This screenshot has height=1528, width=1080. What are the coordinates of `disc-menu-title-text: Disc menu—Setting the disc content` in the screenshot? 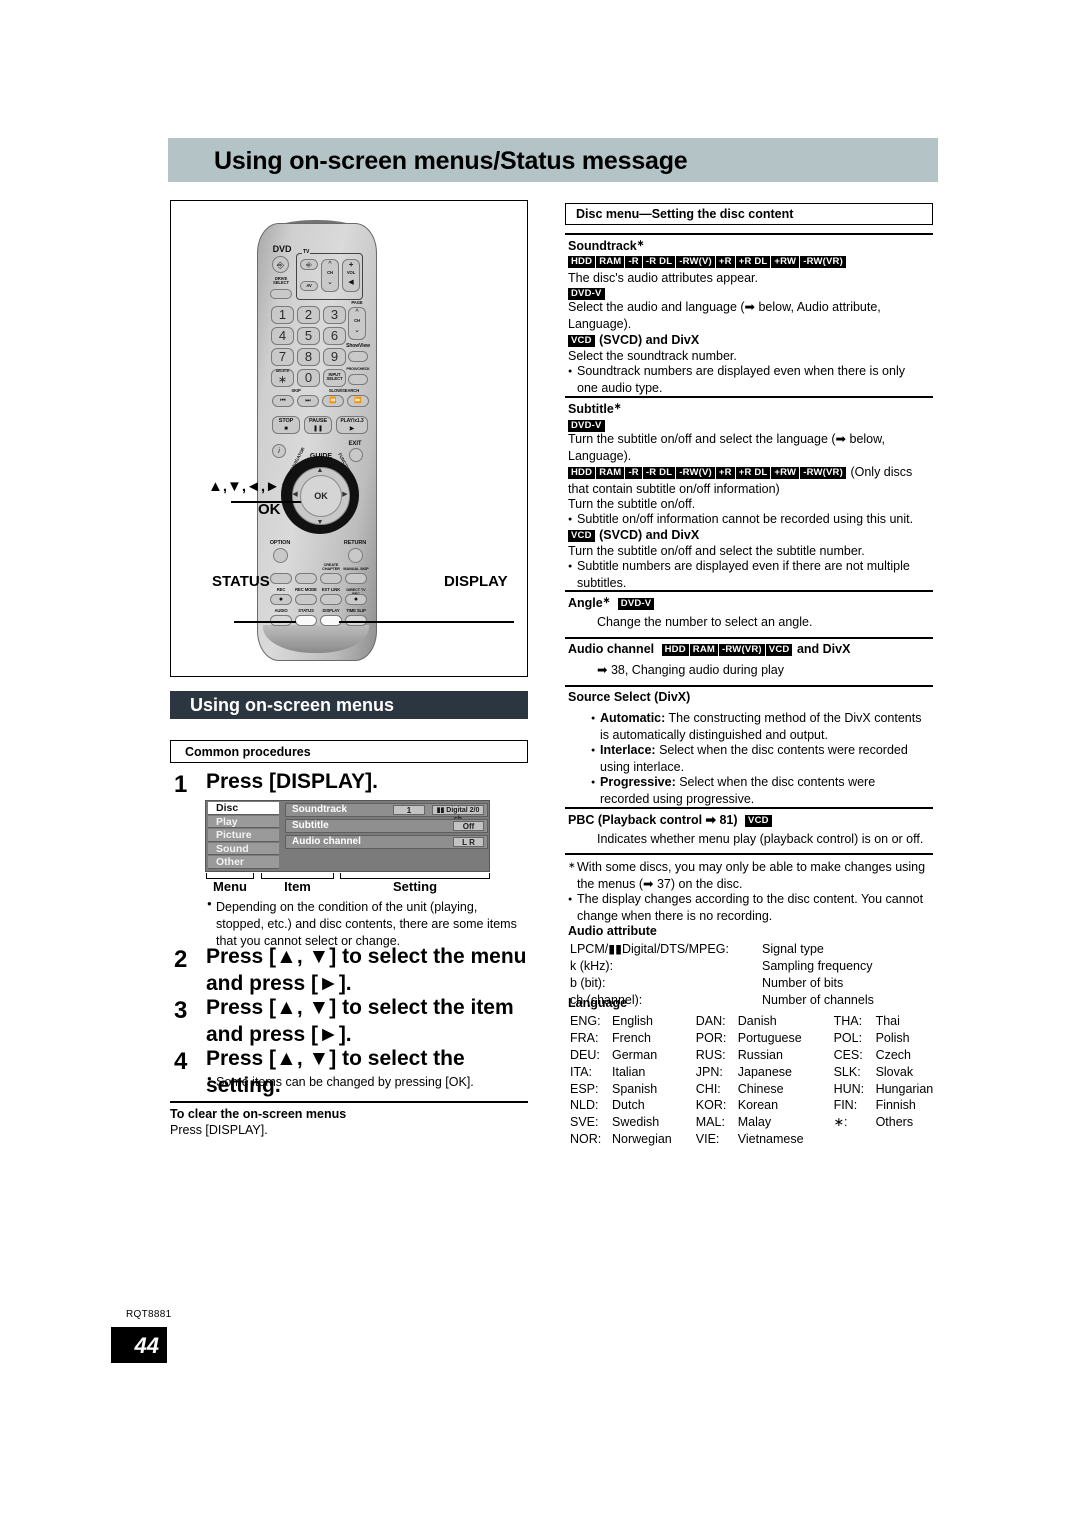 It's located at (685, 214).